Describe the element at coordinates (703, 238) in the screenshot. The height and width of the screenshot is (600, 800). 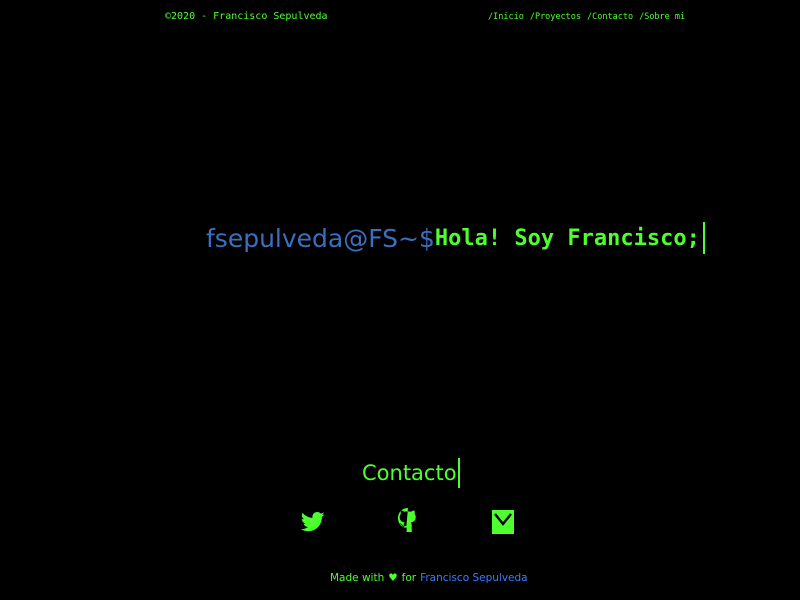
I see `typing-cursor` at that location.